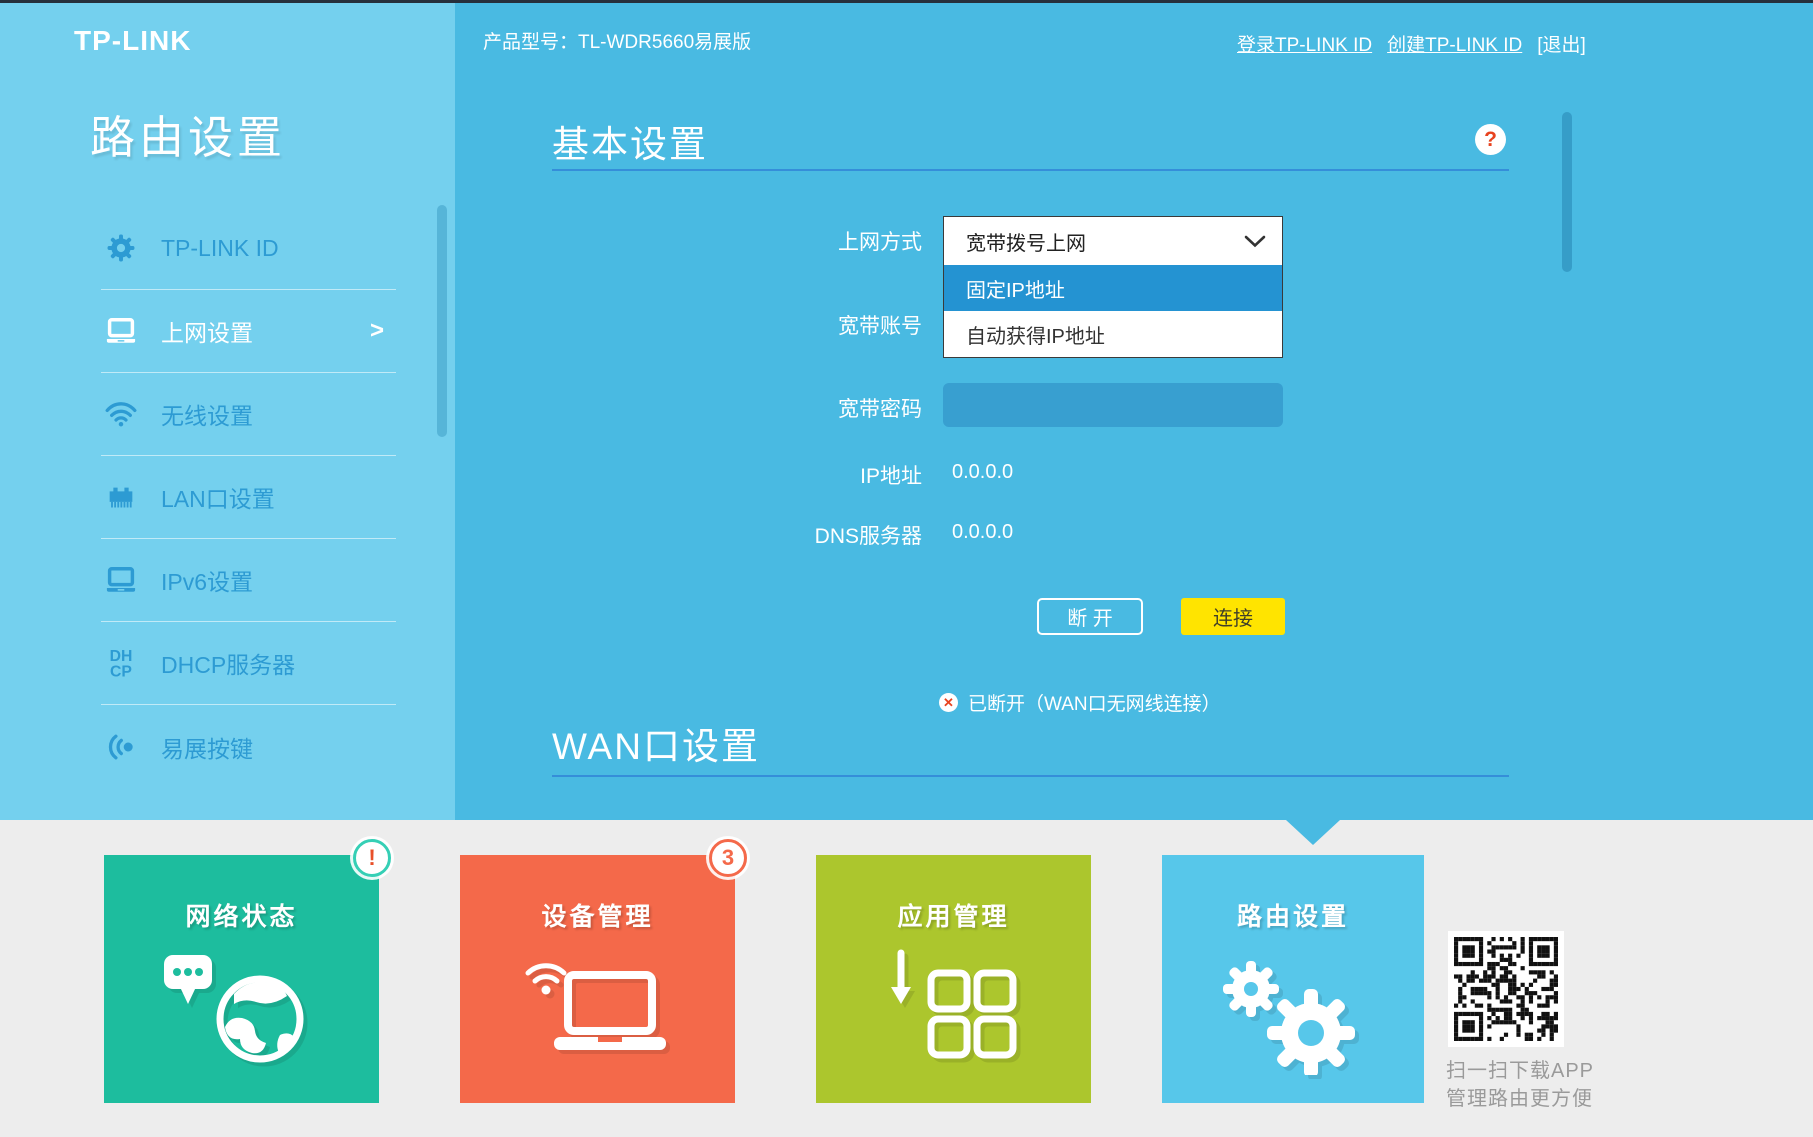 This screenshot has height=1137, width=1813. Describe the element at coordinates (617, 42) in the screenshot. I see `product-model-label: 产品型号：TL-WDR5660易展版` at that location.